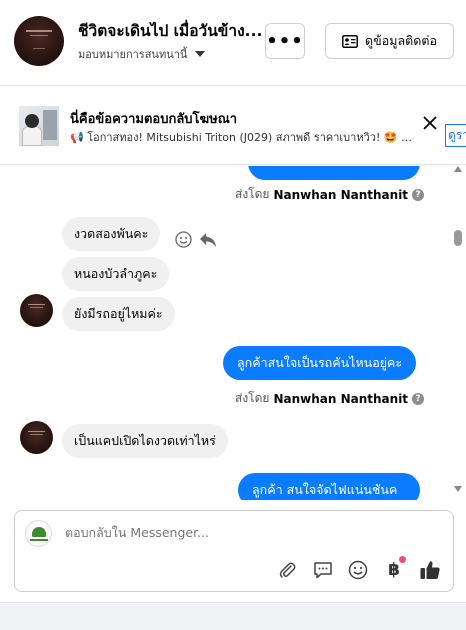  What do you see at coordinates (430, 123) in the screenshot?
I see `close-icon` at bounding box center [430, 123].